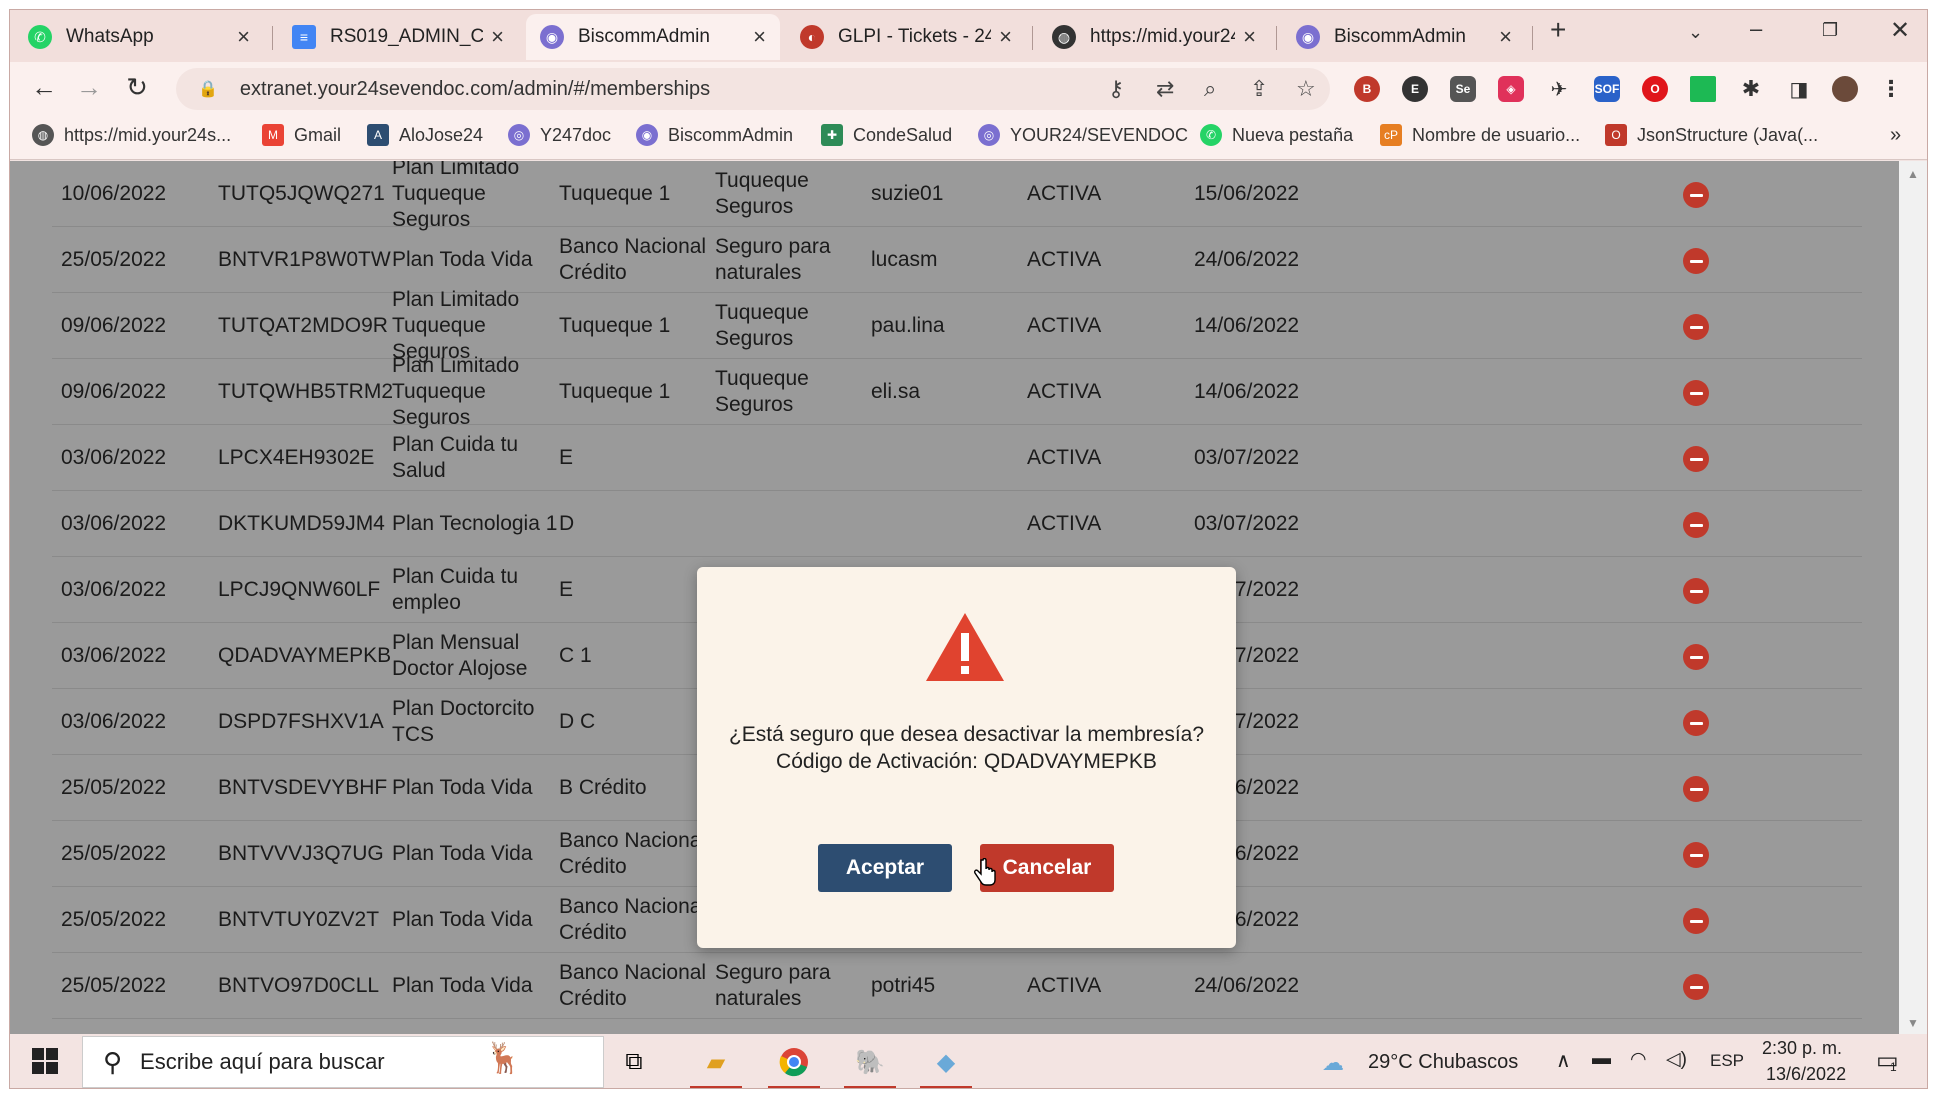 This screenshot has width=1937, height=1097. I want to click on extension-icon: ✈, so click(1559, 89).